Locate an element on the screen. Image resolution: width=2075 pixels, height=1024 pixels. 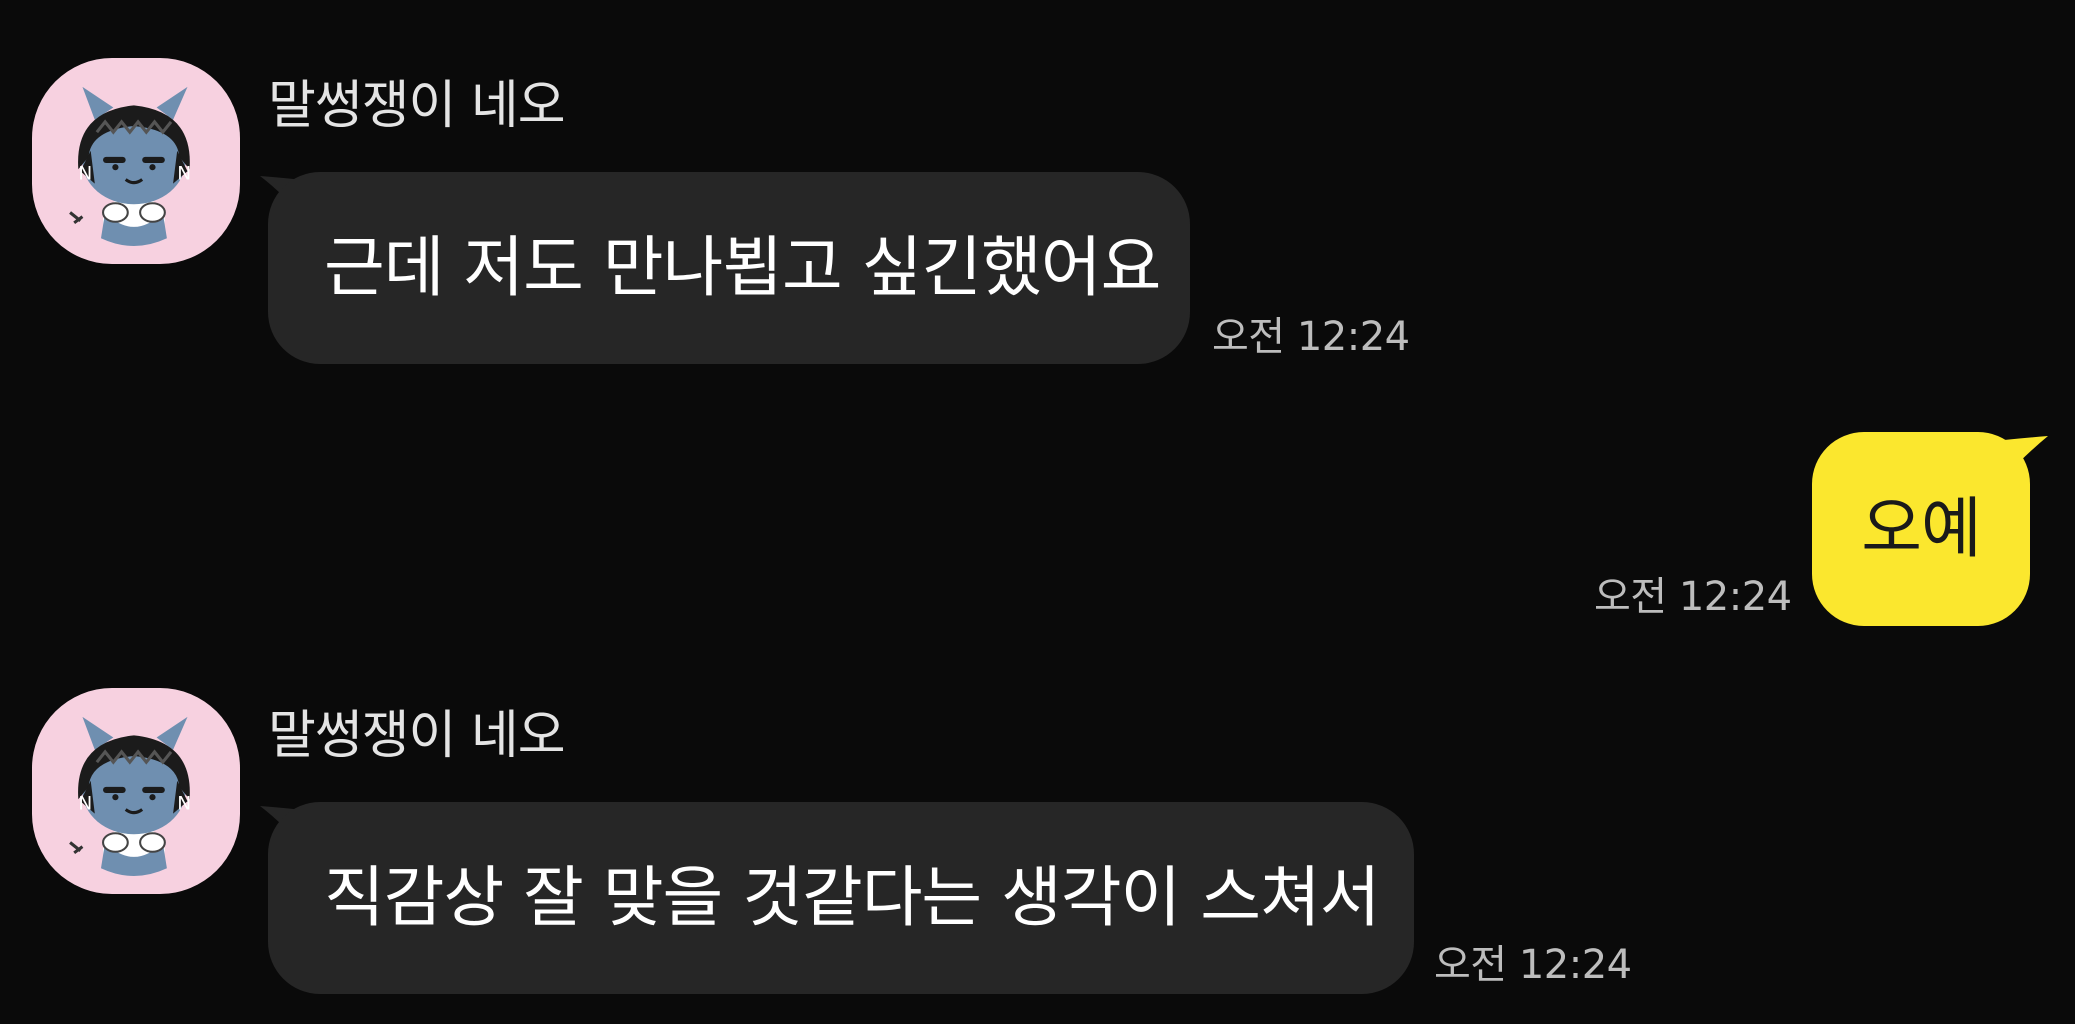
bubble-tail is located at coordinates (2026, 457).